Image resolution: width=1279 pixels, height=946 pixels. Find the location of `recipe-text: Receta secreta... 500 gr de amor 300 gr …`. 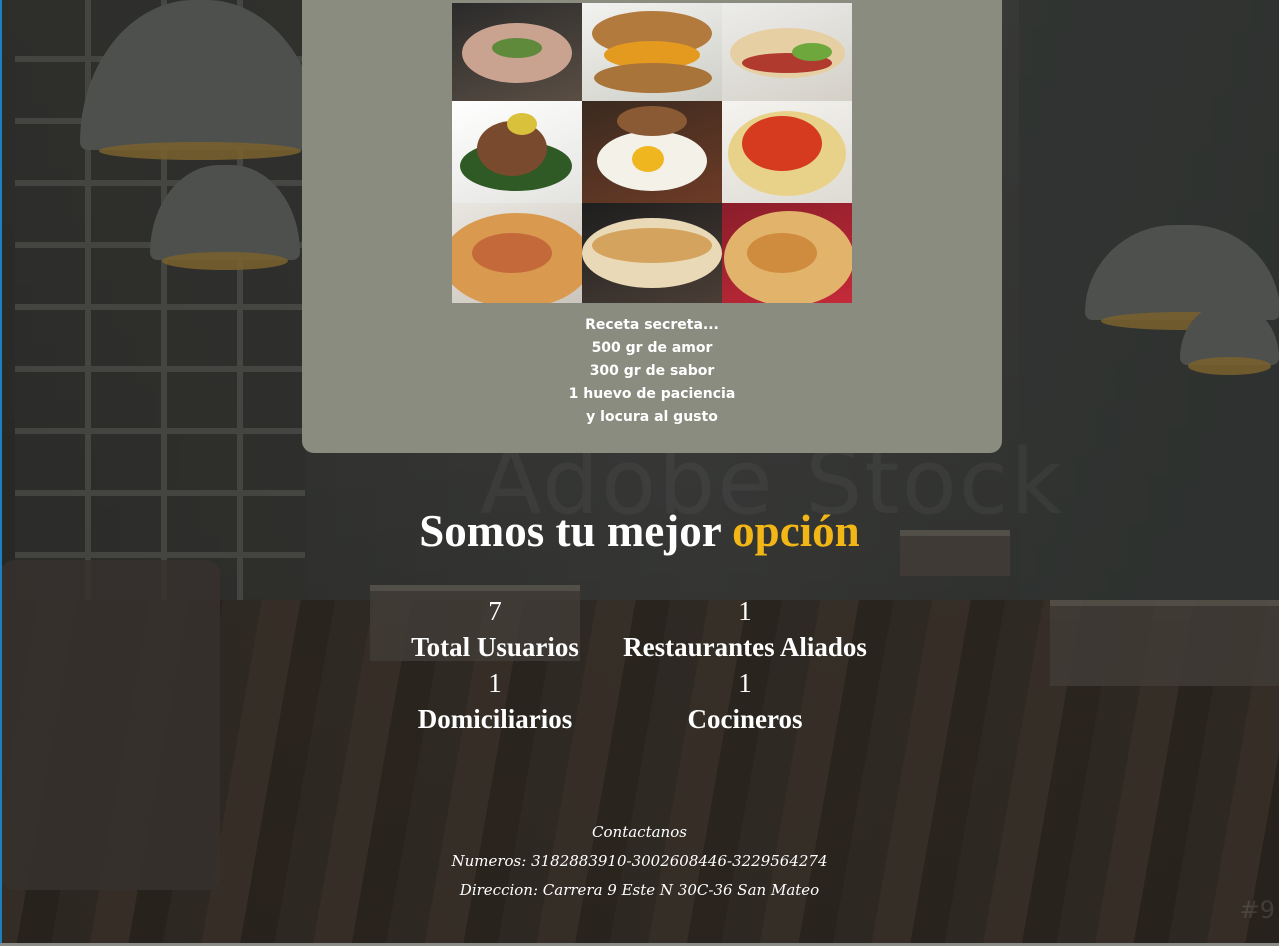

recipe-text: Receta secreta... 500 gr de amor 300 gr … is located at coordinates (652, 371).